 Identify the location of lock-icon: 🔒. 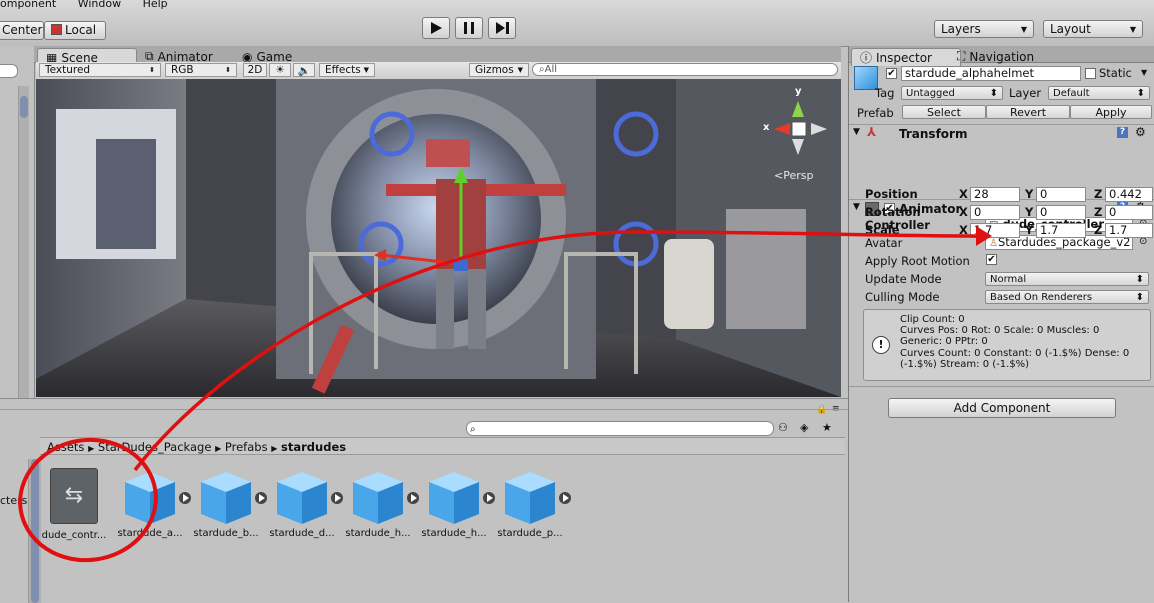
(821, 410).